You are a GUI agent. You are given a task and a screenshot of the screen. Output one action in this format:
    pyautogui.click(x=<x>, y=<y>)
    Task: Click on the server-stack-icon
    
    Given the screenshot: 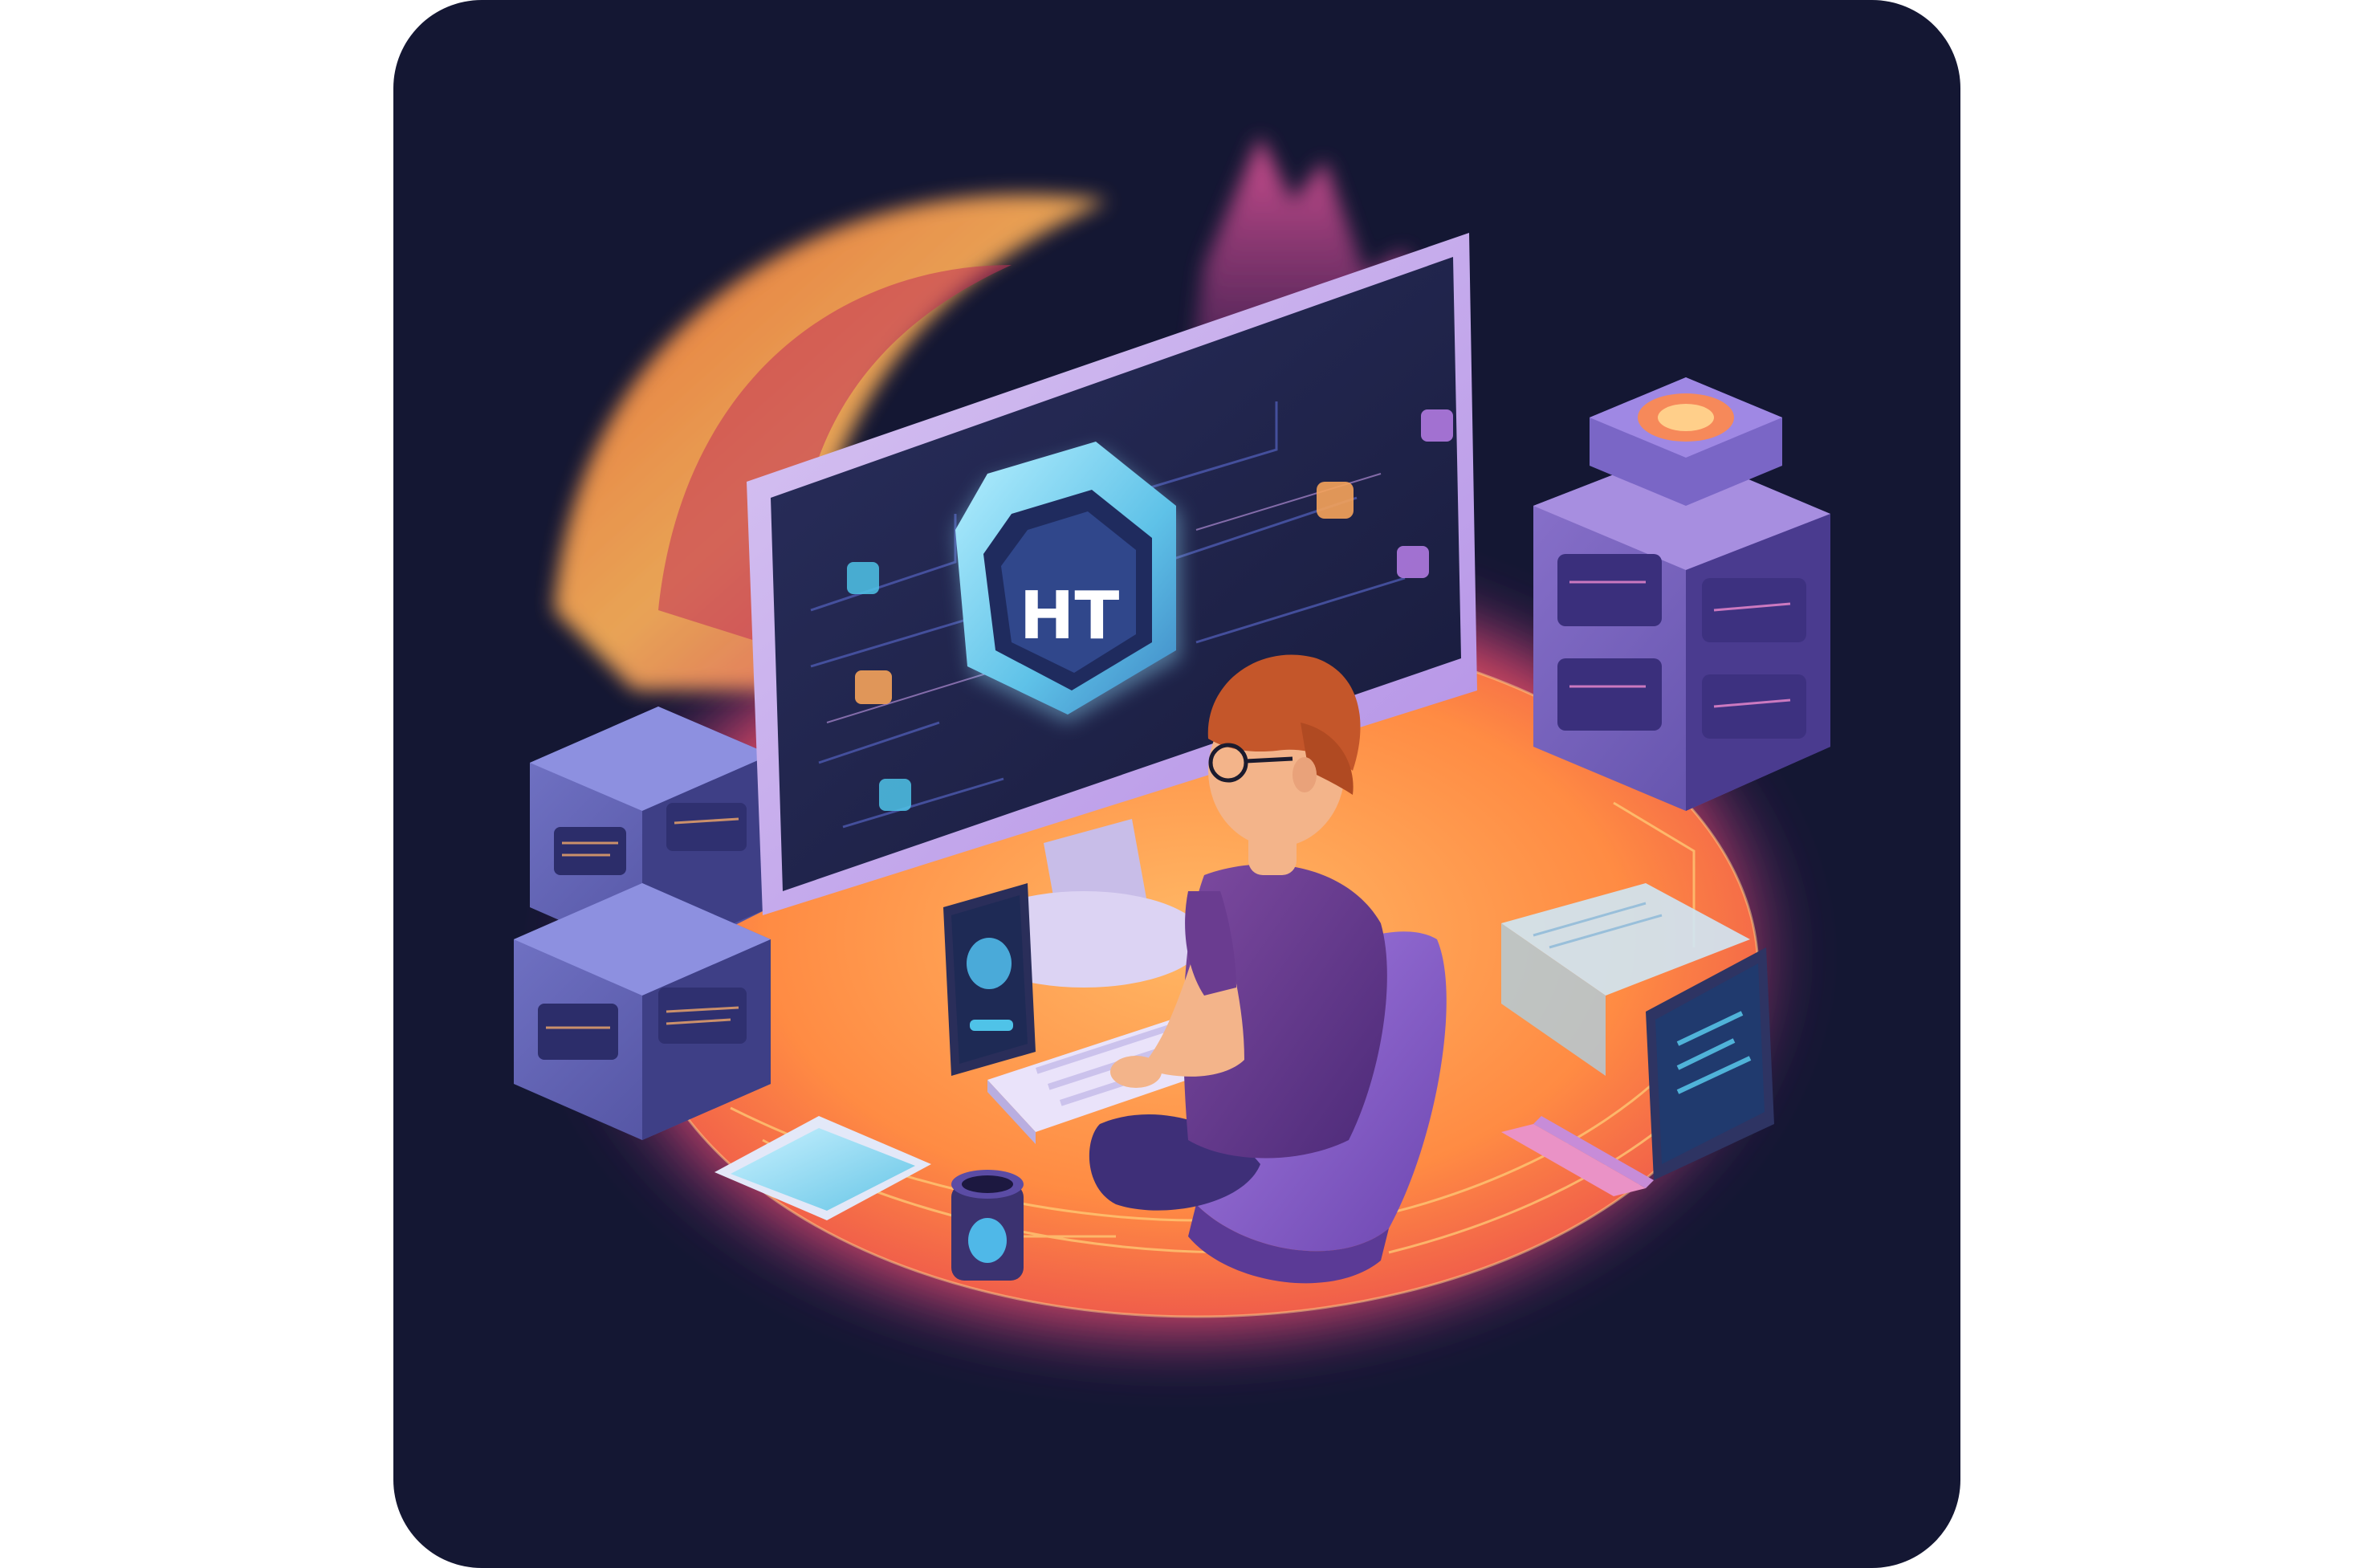 What is the action you would take?
    pyautogui.click(x=1682, y=594)
    